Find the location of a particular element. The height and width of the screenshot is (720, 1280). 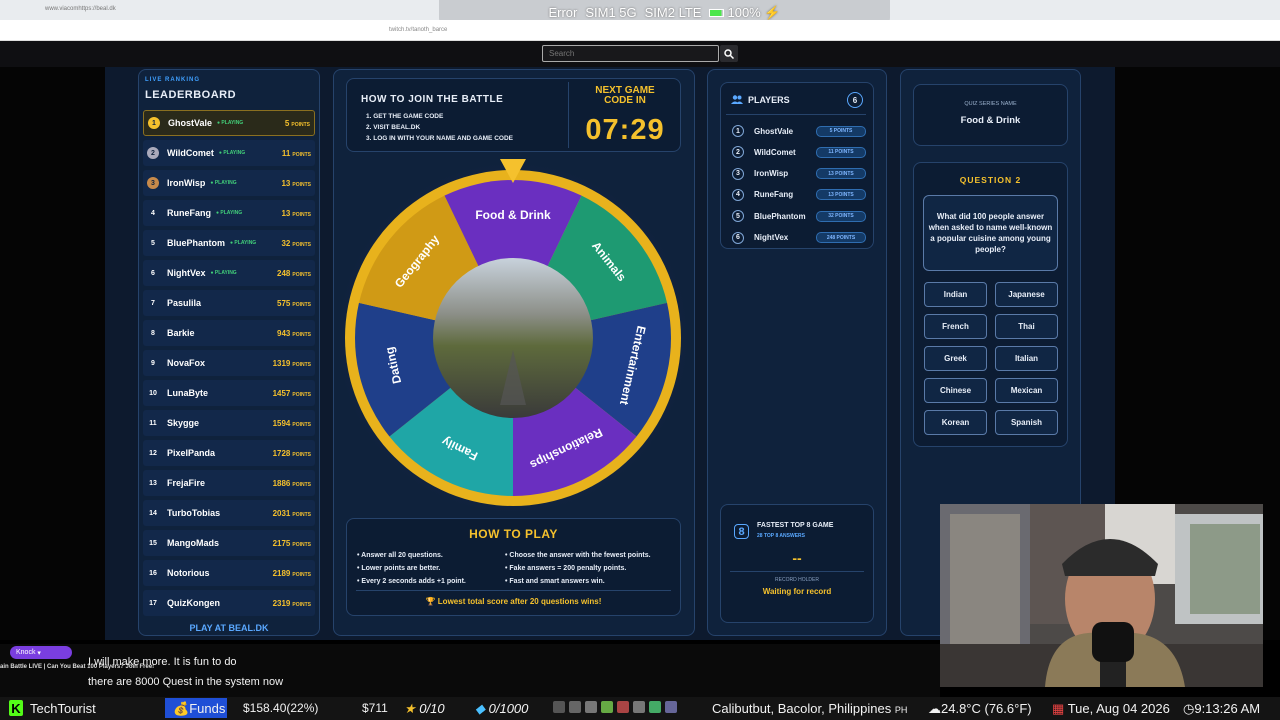

rank-badge: 11 is located at coordinates (153, 423).